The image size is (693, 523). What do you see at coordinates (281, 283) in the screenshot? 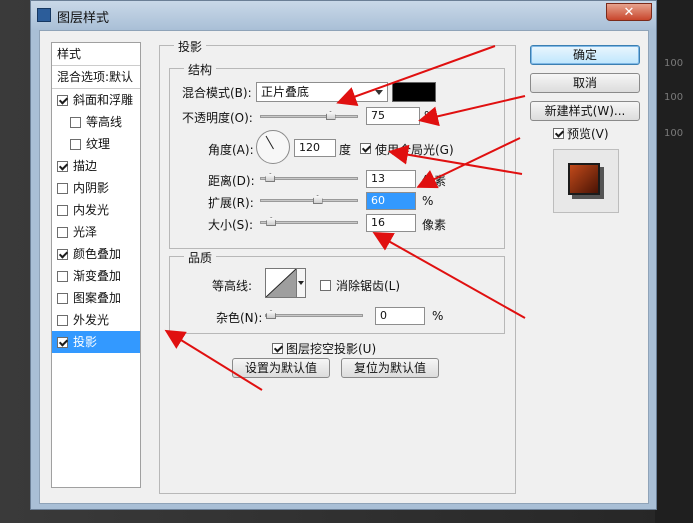
I see `contour-picker` at bounding box center [281, 283].